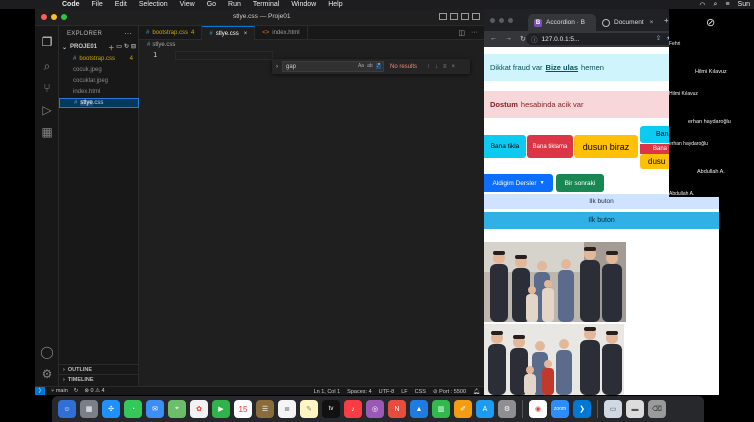 This screenshot has width=754, height=422. I want to click on menubar-clock: Sun, so click(744, 4).